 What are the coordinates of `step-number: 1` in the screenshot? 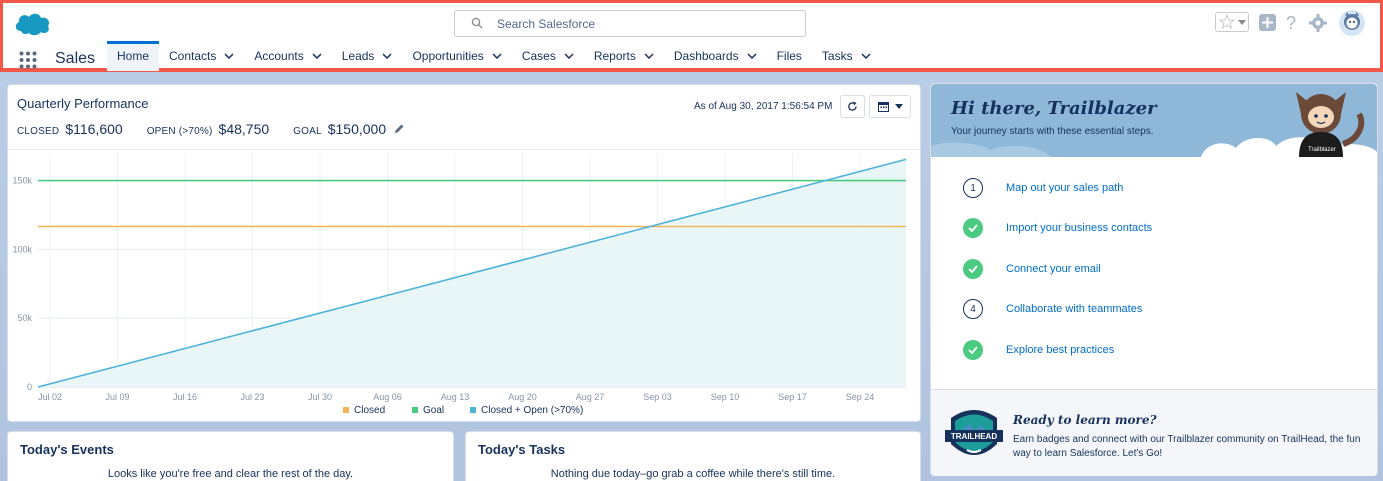 It's located at (973, 188).